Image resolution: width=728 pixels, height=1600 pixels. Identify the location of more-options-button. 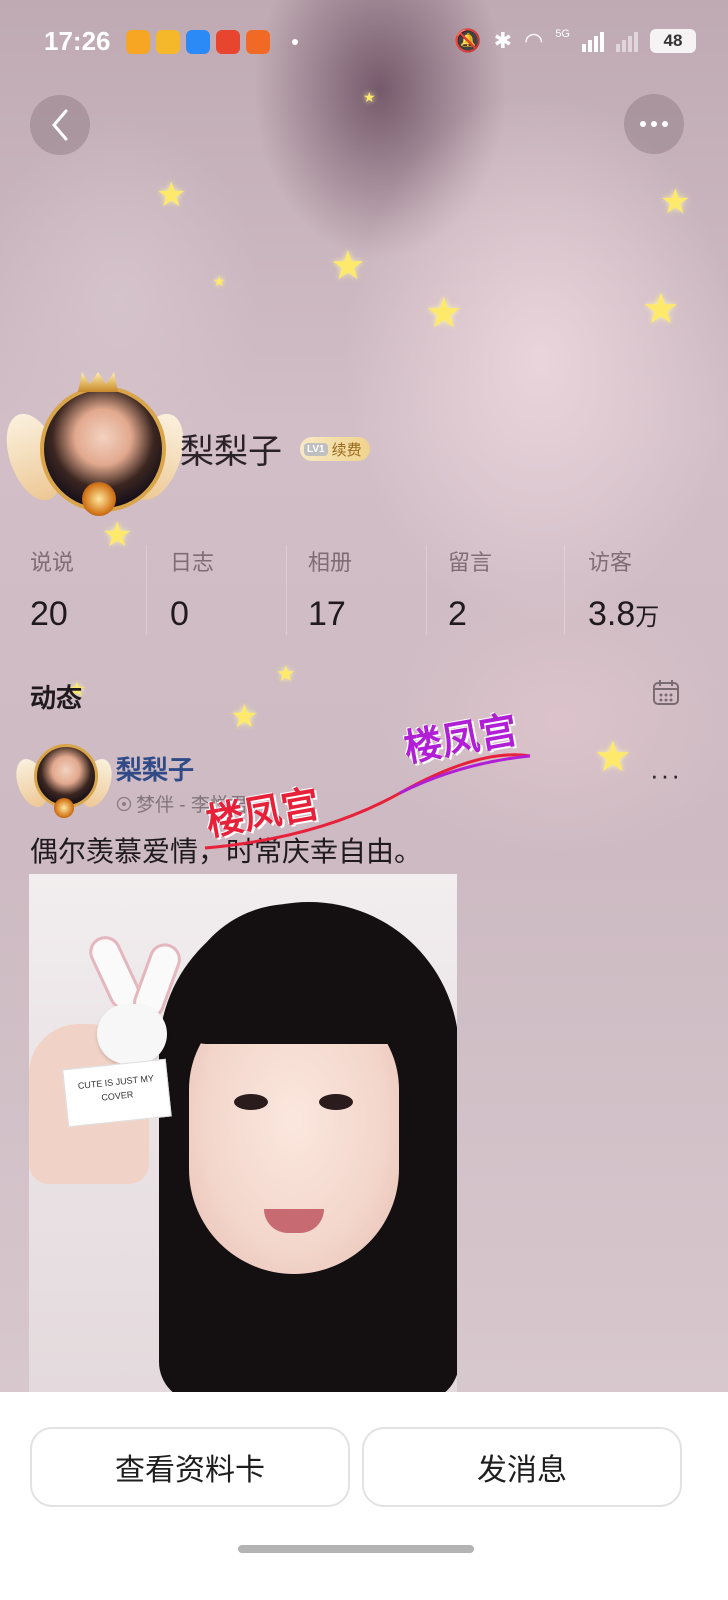
(654, 124).